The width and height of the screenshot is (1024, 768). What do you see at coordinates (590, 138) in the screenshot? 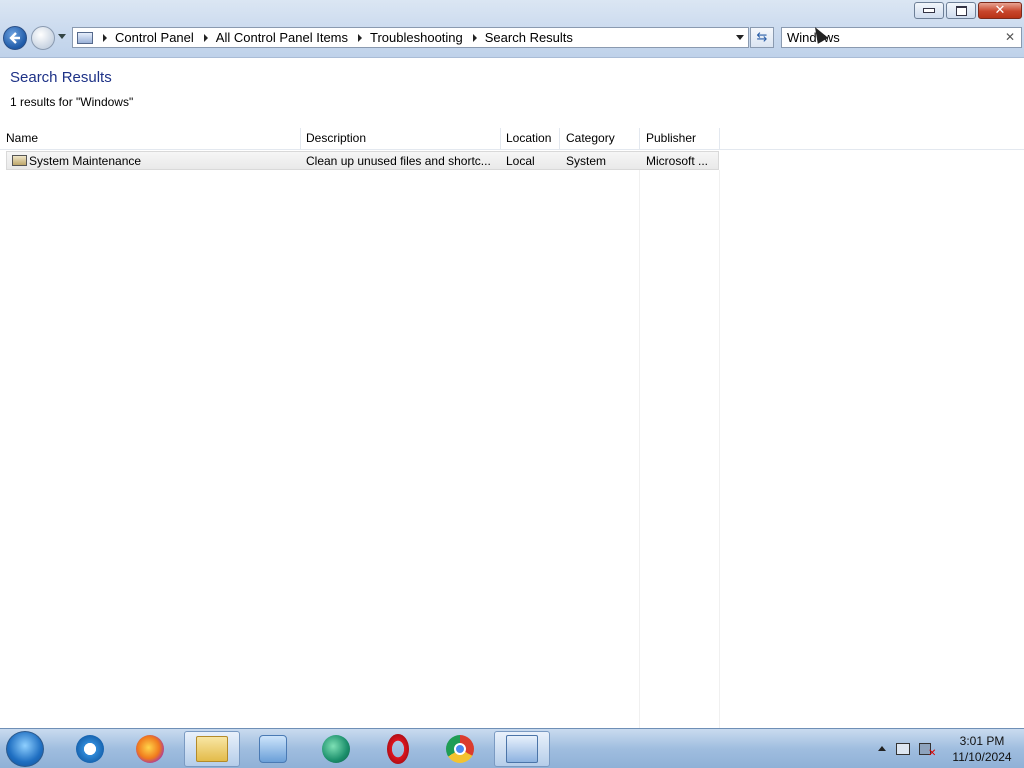
I see `column-header-category: Category` at bounding box center [590, 138].